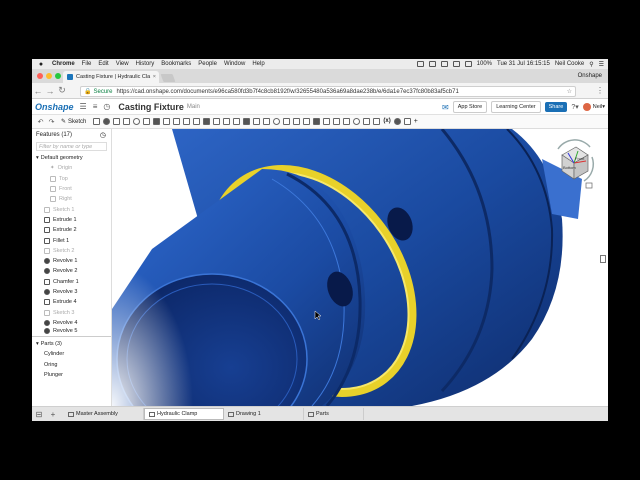 Image resolution: width=640 pixels, height=480 pixels. Describe the element at coordinates (58, 76) in the screenshot. I see `maximize-window-button` at that location.